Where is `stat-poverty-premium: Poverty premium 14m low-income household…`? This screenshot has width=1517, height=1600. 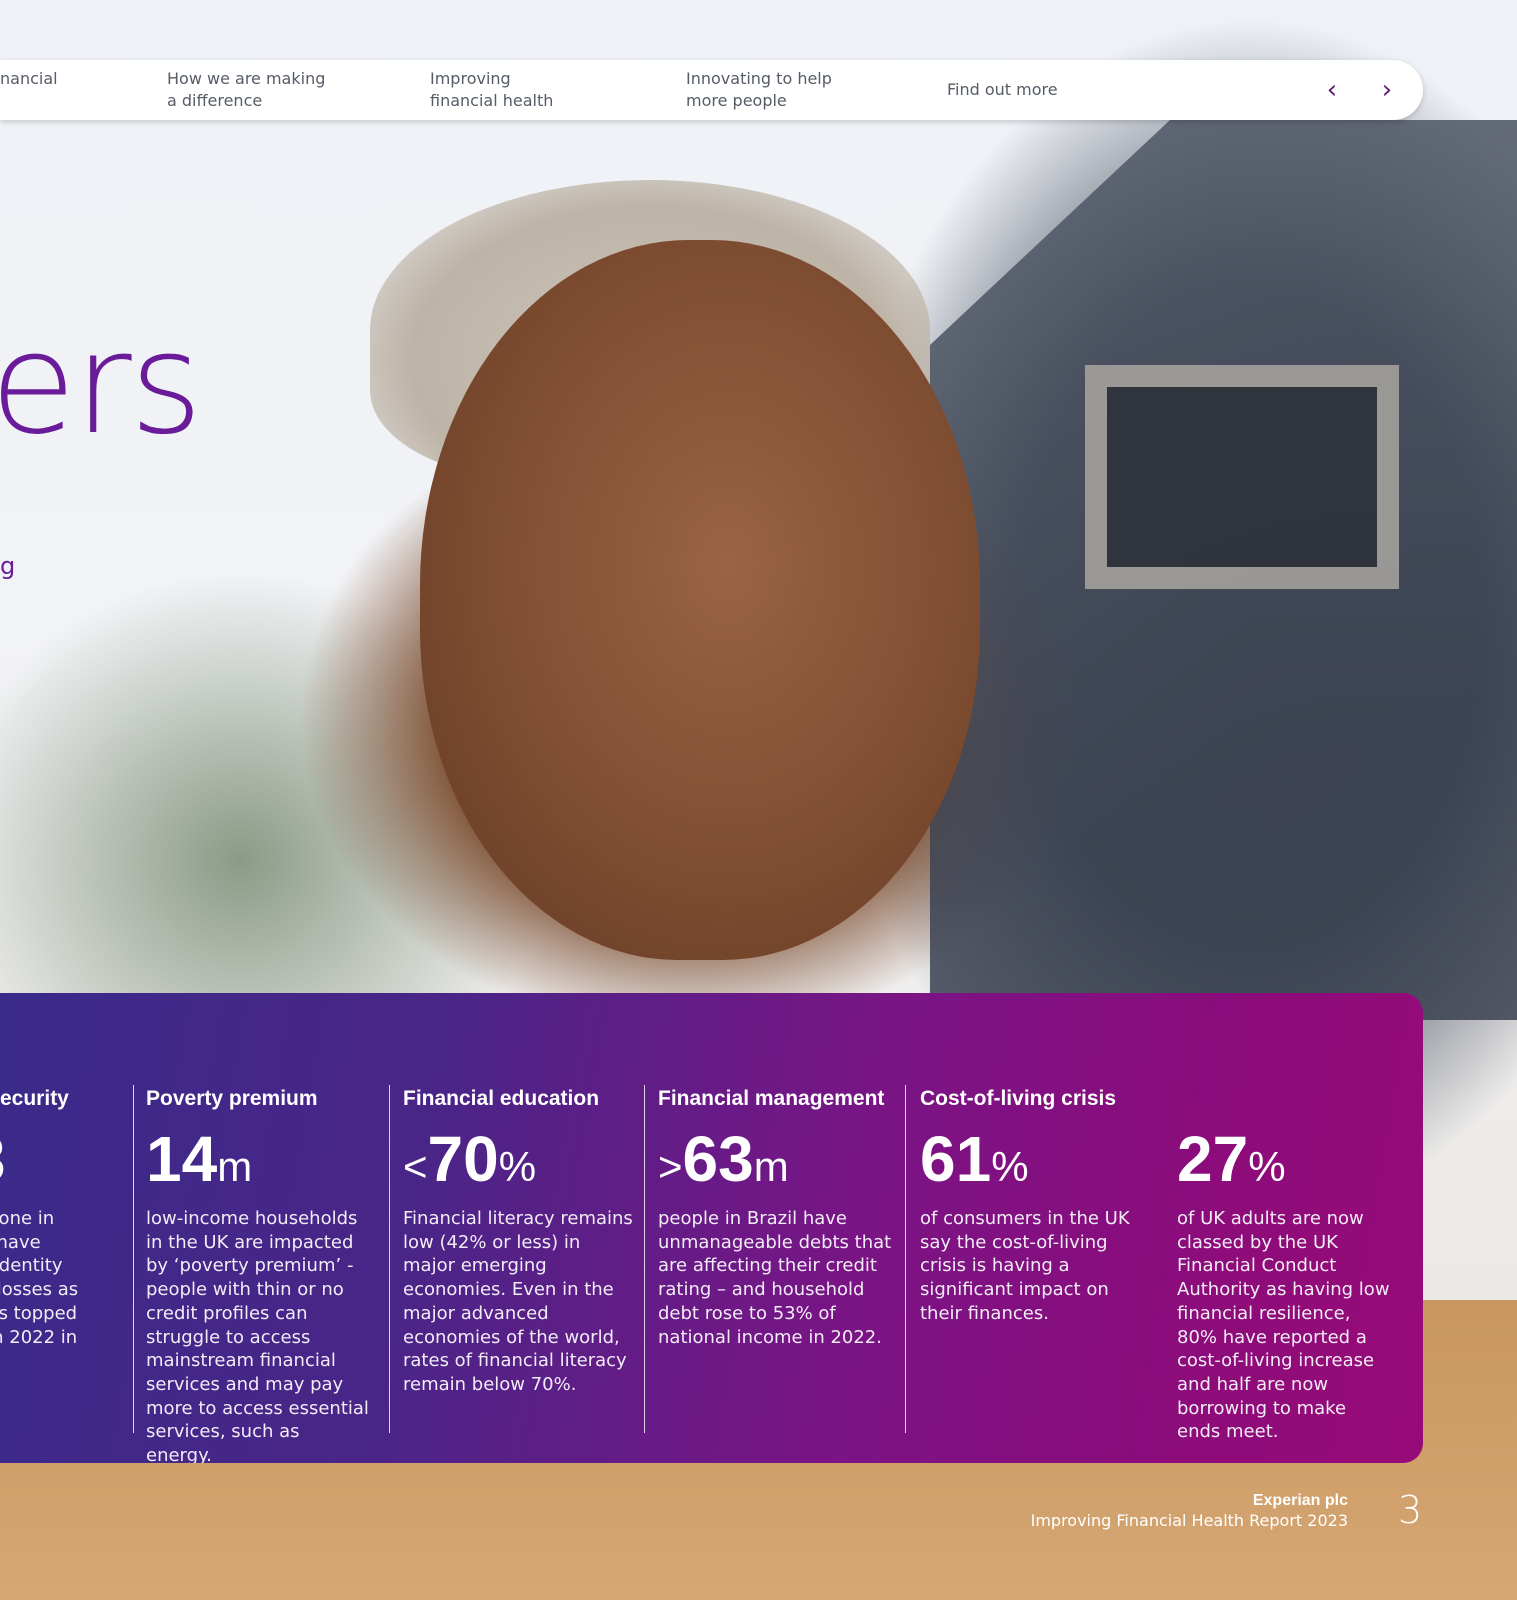
stat-poverty-premium: Poverty premium 14m low-income household… is located at coordinates (258, 1274).